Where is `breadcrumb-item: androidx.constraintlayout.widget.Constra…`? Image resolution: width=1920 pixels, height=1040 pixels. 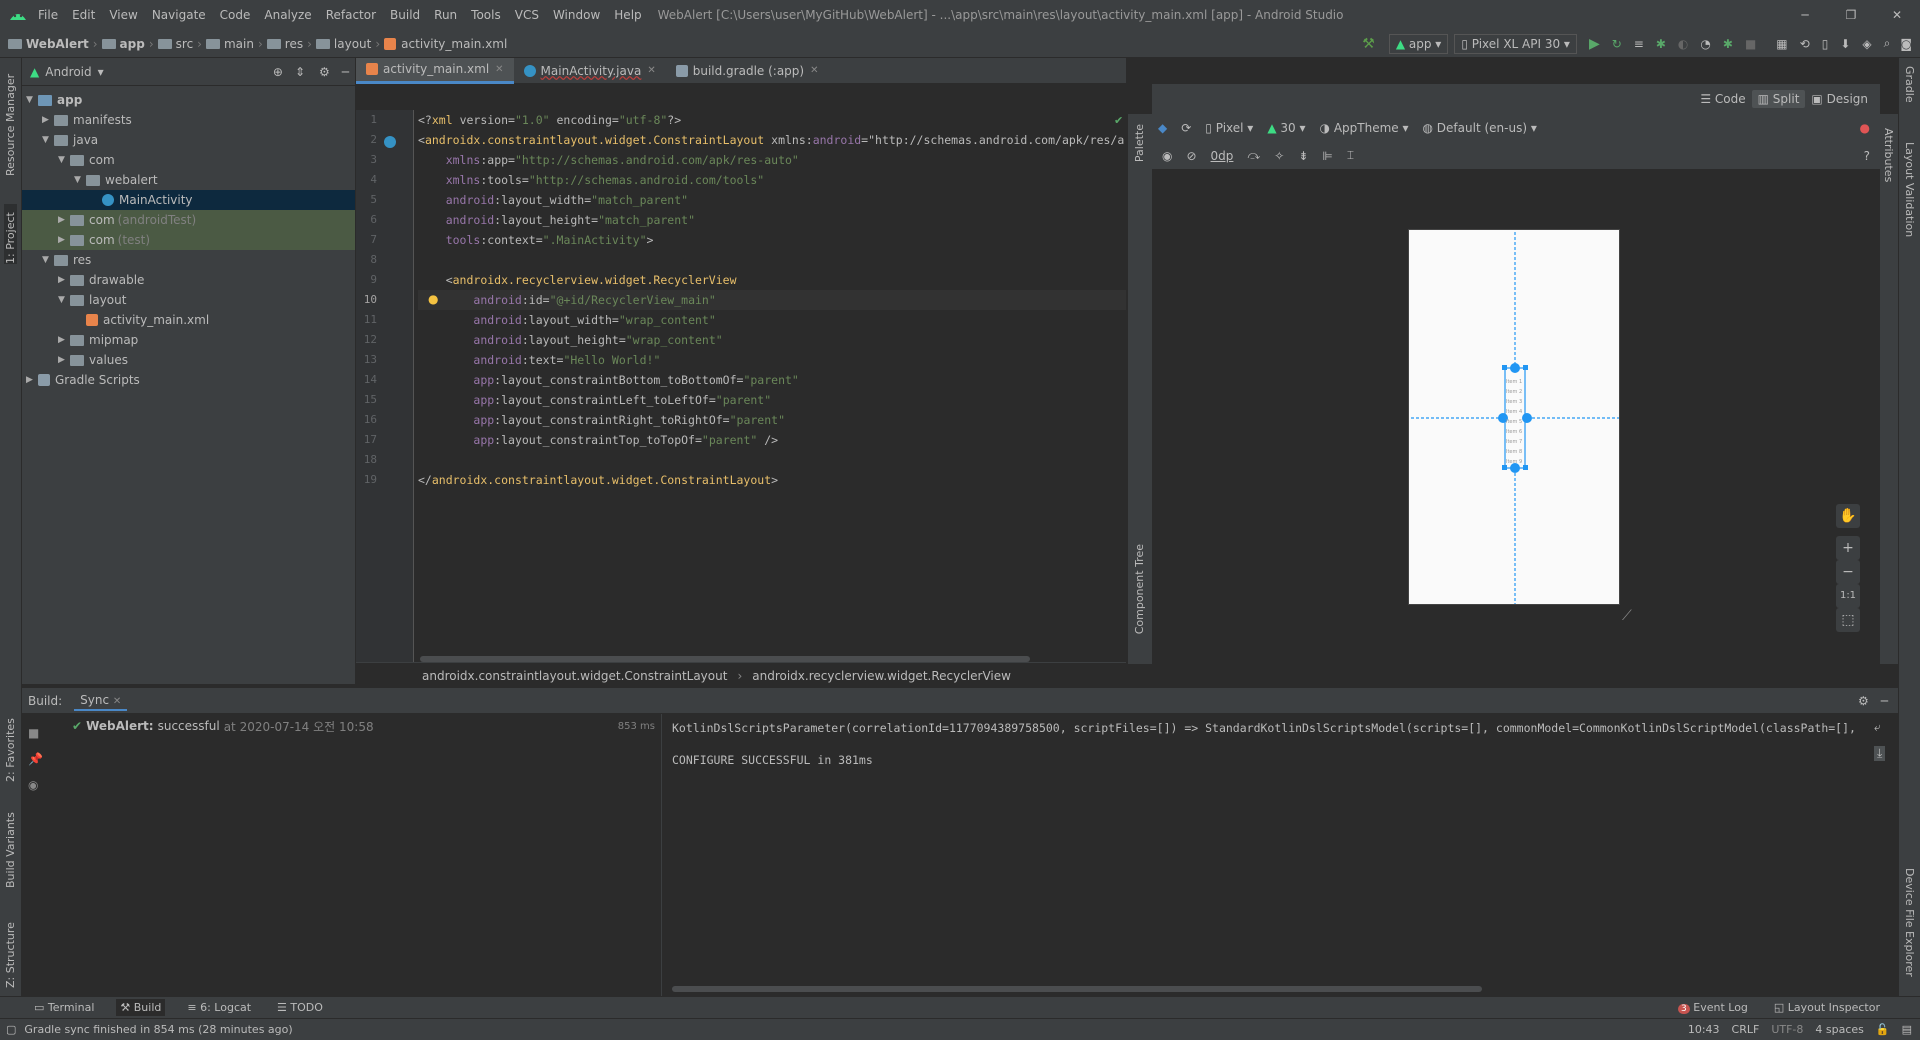
breadcrumb-item: androidx.constraintlayout.widget.Constra… is located at coordinates (574, 676).